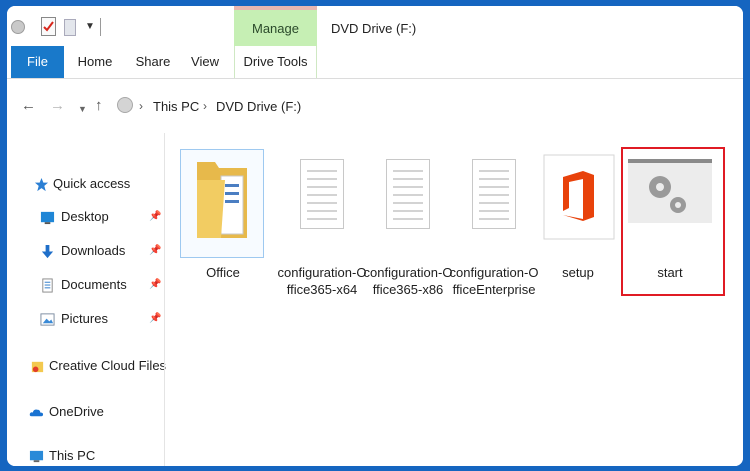  I want to click on window-title: DVD Drive (F:), so click(374, 28).